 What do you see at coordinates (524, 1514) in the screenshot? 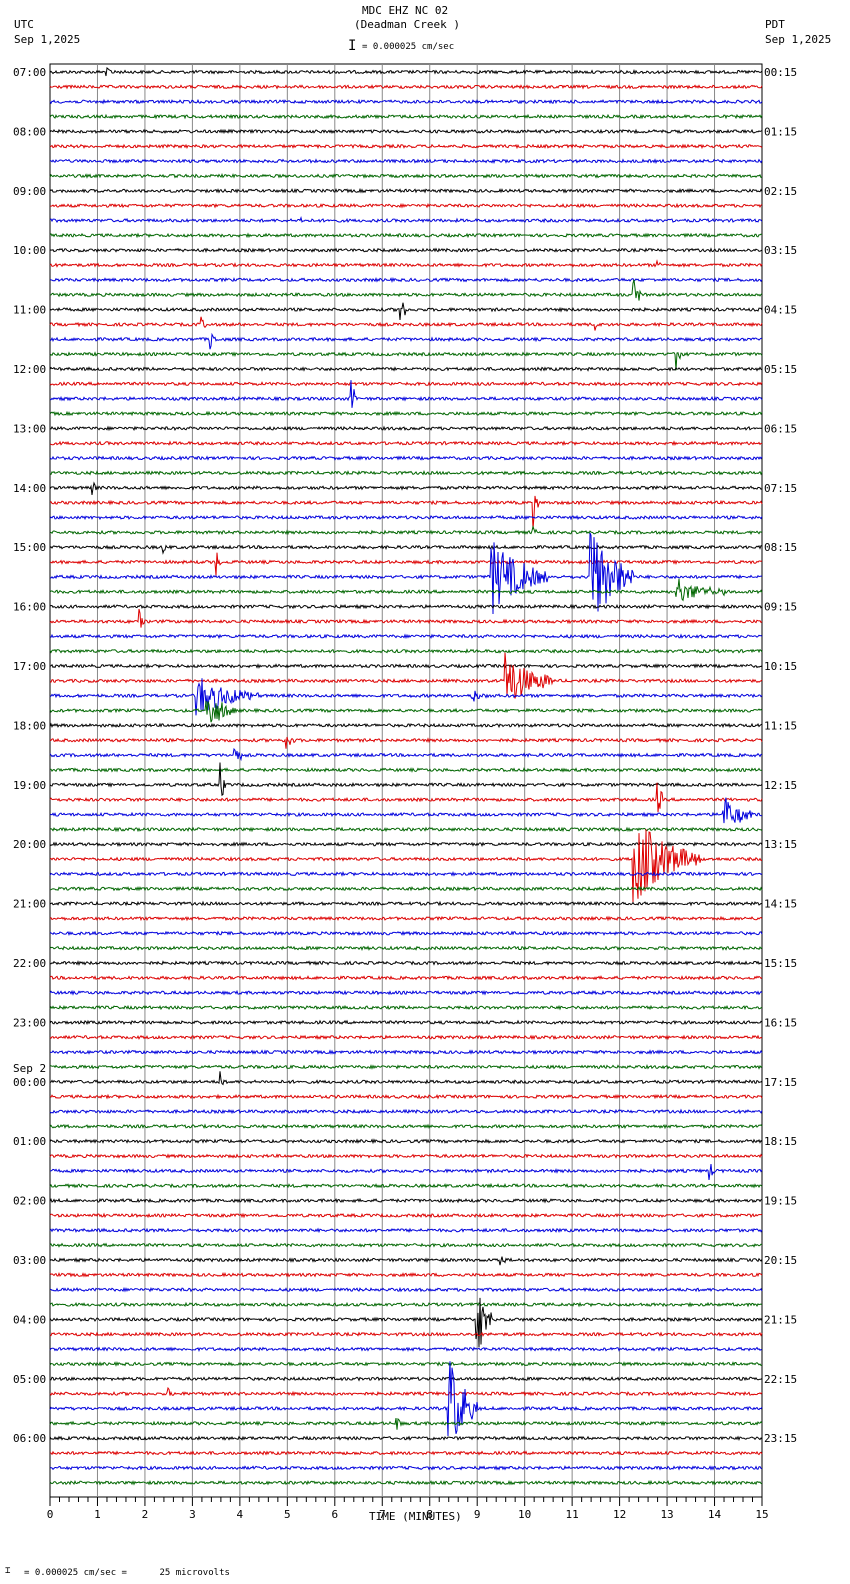
I see `x-tick-label: 10` at bounding box center [524, 1514].